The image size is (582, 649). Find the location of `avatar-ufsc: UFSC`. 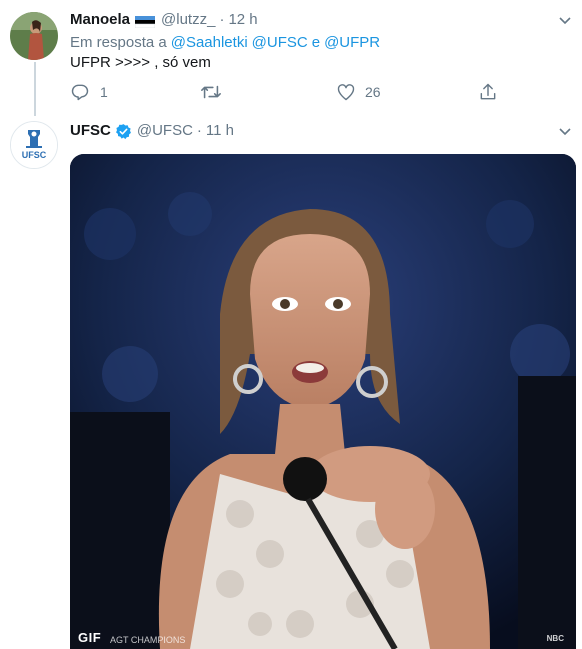

avatar-ufsc: UFSC is located at coordinates (34, 145).